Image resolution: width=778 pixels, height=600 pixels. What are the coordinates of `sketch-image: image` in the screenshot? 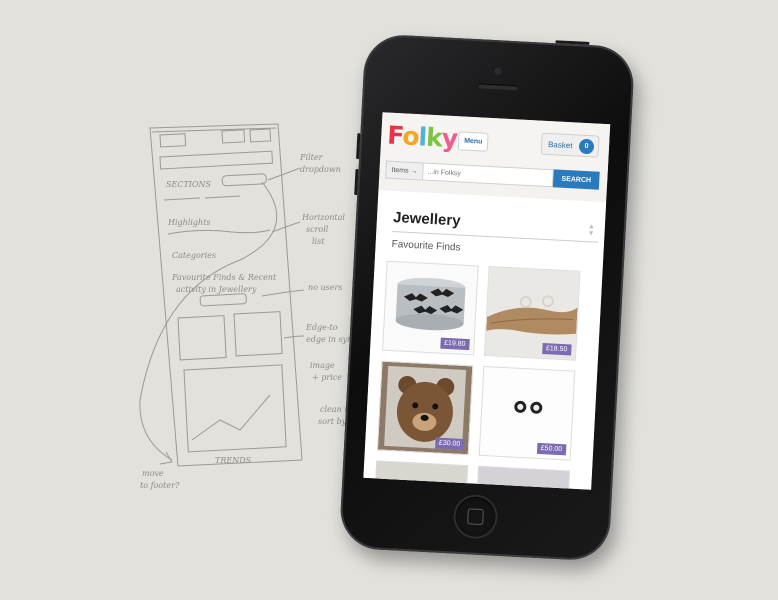 It's located at (322, 365).